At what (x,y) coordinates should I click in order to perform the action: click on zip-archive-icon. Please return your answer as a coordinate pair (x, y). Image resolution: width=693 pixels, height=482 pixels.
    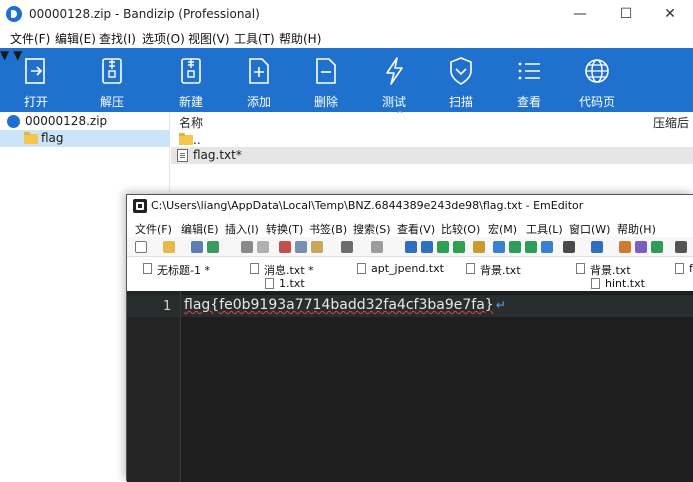
    Looking at the image, I should click on (13, 121).